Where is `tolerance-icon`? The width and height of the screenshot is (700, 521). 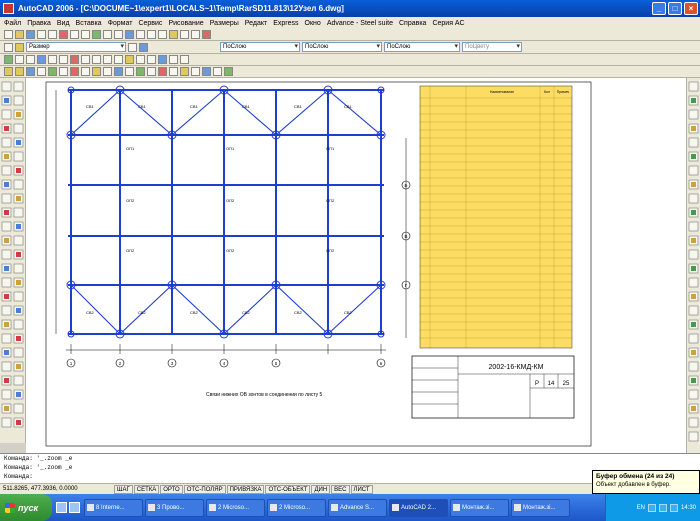
tolerance-icon is located at coordinates (140, 59).